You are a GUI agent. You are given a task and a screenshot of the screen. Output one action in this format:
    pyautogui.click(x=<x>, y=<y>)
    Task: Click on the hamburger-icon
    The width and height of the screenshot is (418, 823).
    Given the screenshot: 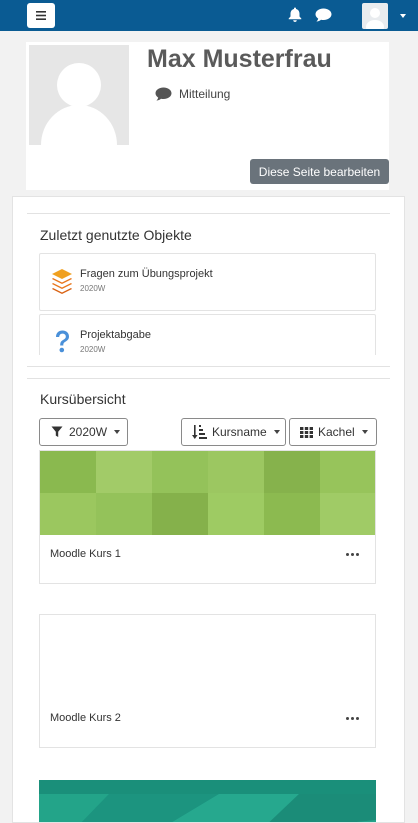 What is the action you would take?
    pyautogui.click(x=41, y=15)
    